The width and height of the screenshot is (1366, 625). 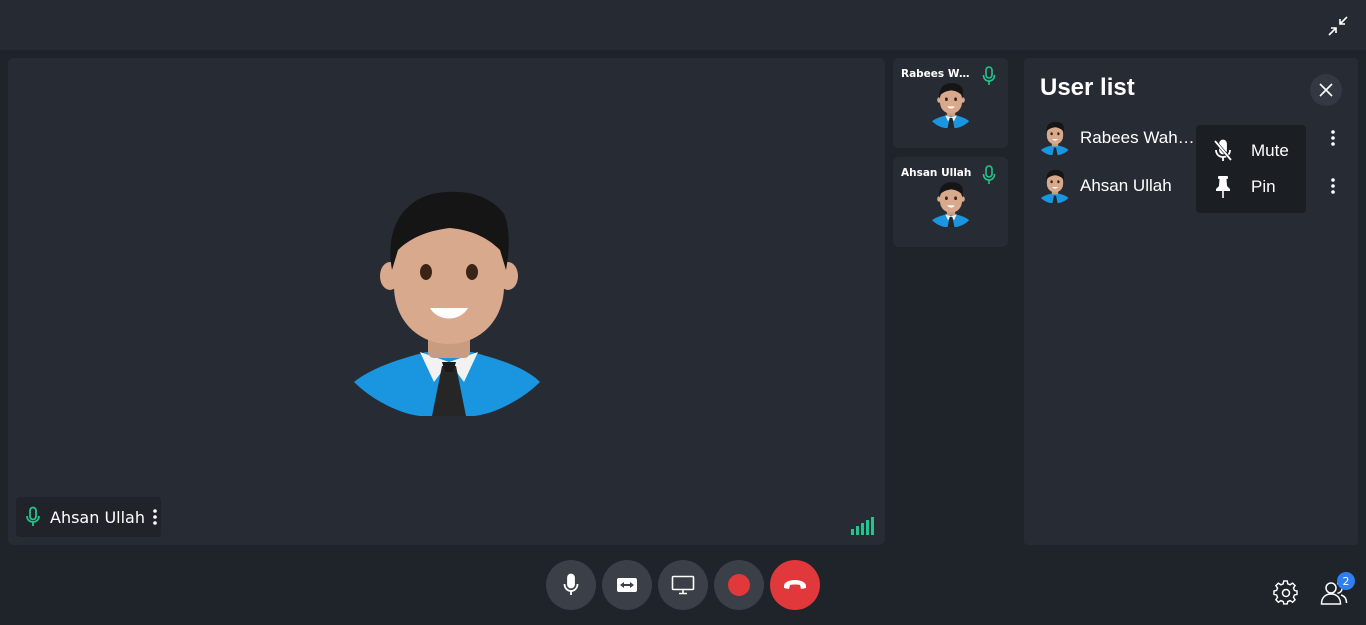 What do you see at coordinates (1263, 186) in the screenshot?
I see `menu-item-label: Pin` at bounding box center [1263, 186].